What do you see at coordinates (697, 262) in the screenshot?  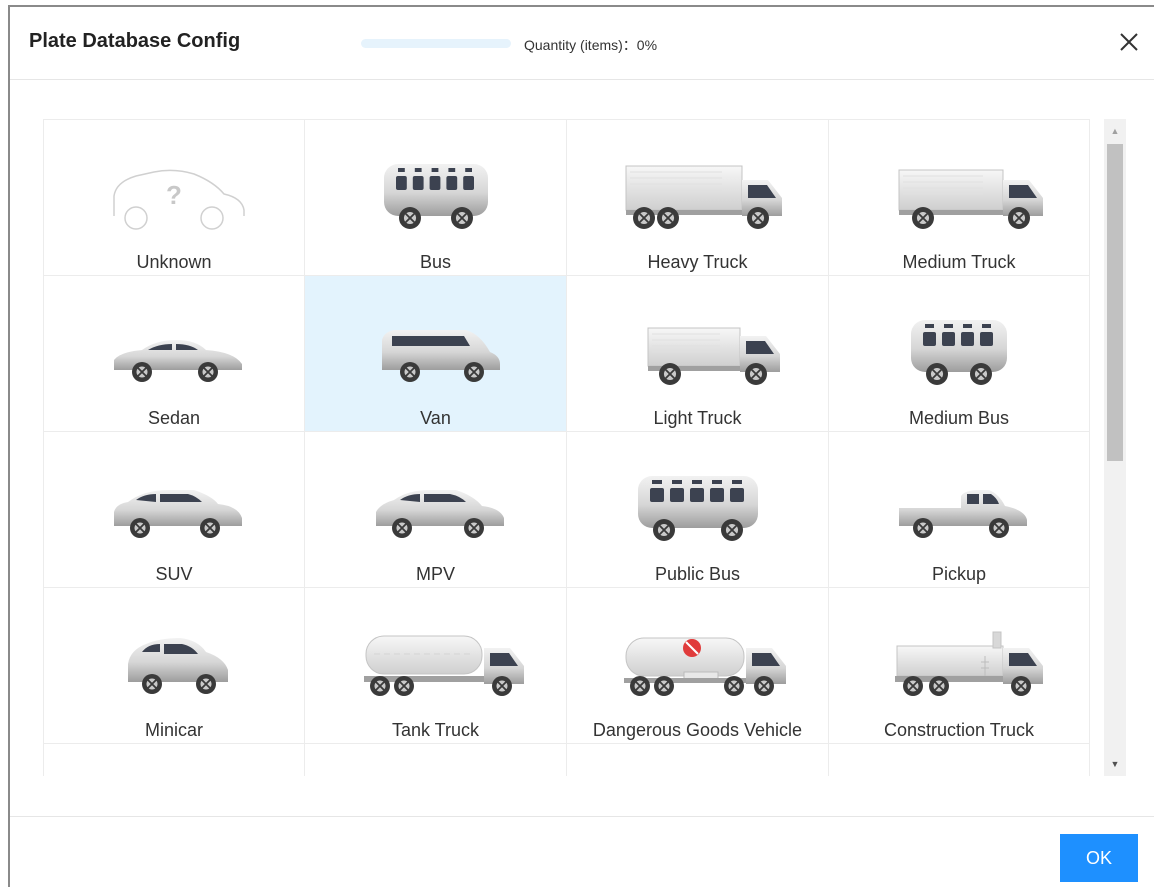 I see `vehicle-type-label: Heavy Truck` at bounding box center [697, 262].